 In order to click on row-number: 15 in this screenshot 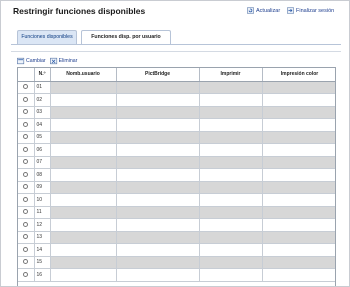, I will do `click(42, 262)`.